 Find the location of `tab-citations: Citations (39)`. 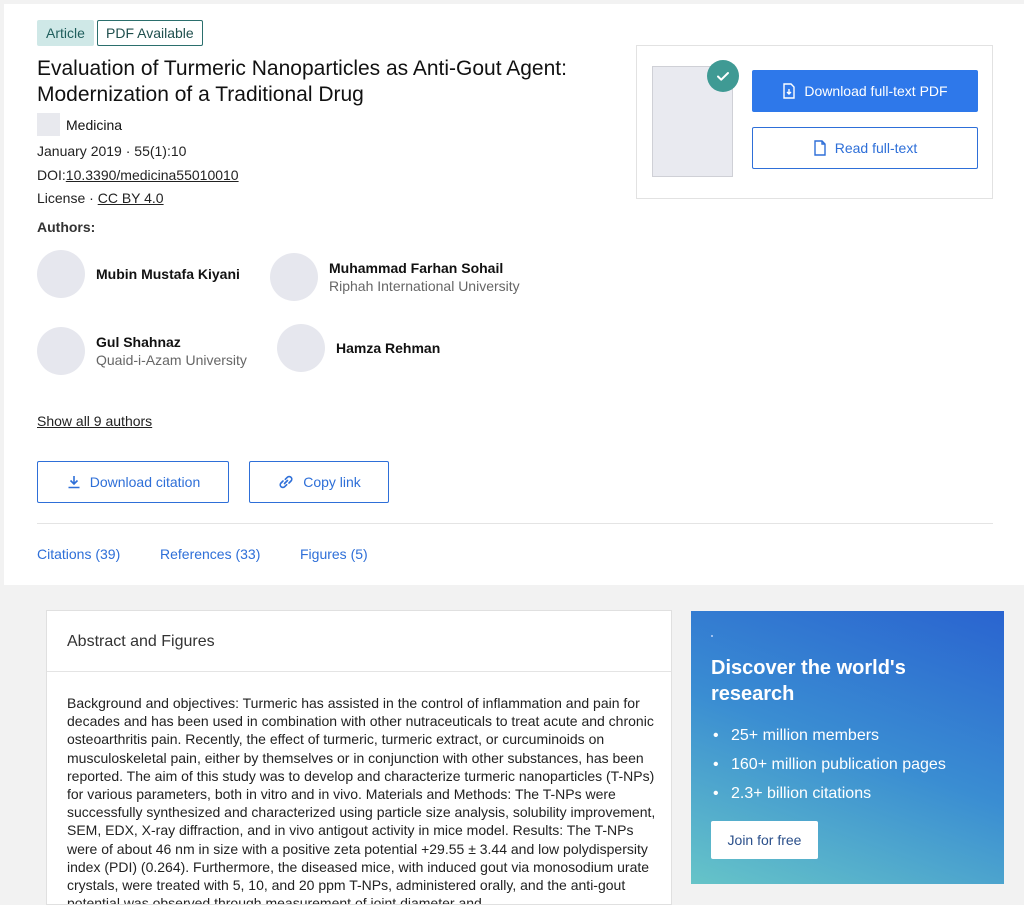

tab-citations: Citations (39) is located at coordinates (78, 554).